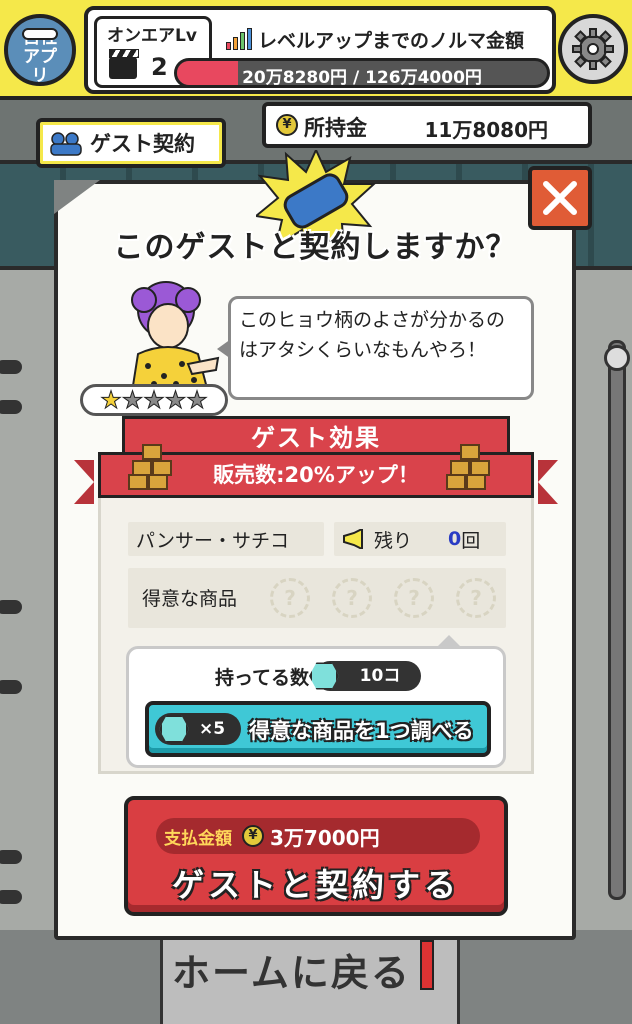  Describe the element at coordinates (317, 598) in the screenshot. I see `specialty-products: 得意な商品 ? ? ? ?` at that location.